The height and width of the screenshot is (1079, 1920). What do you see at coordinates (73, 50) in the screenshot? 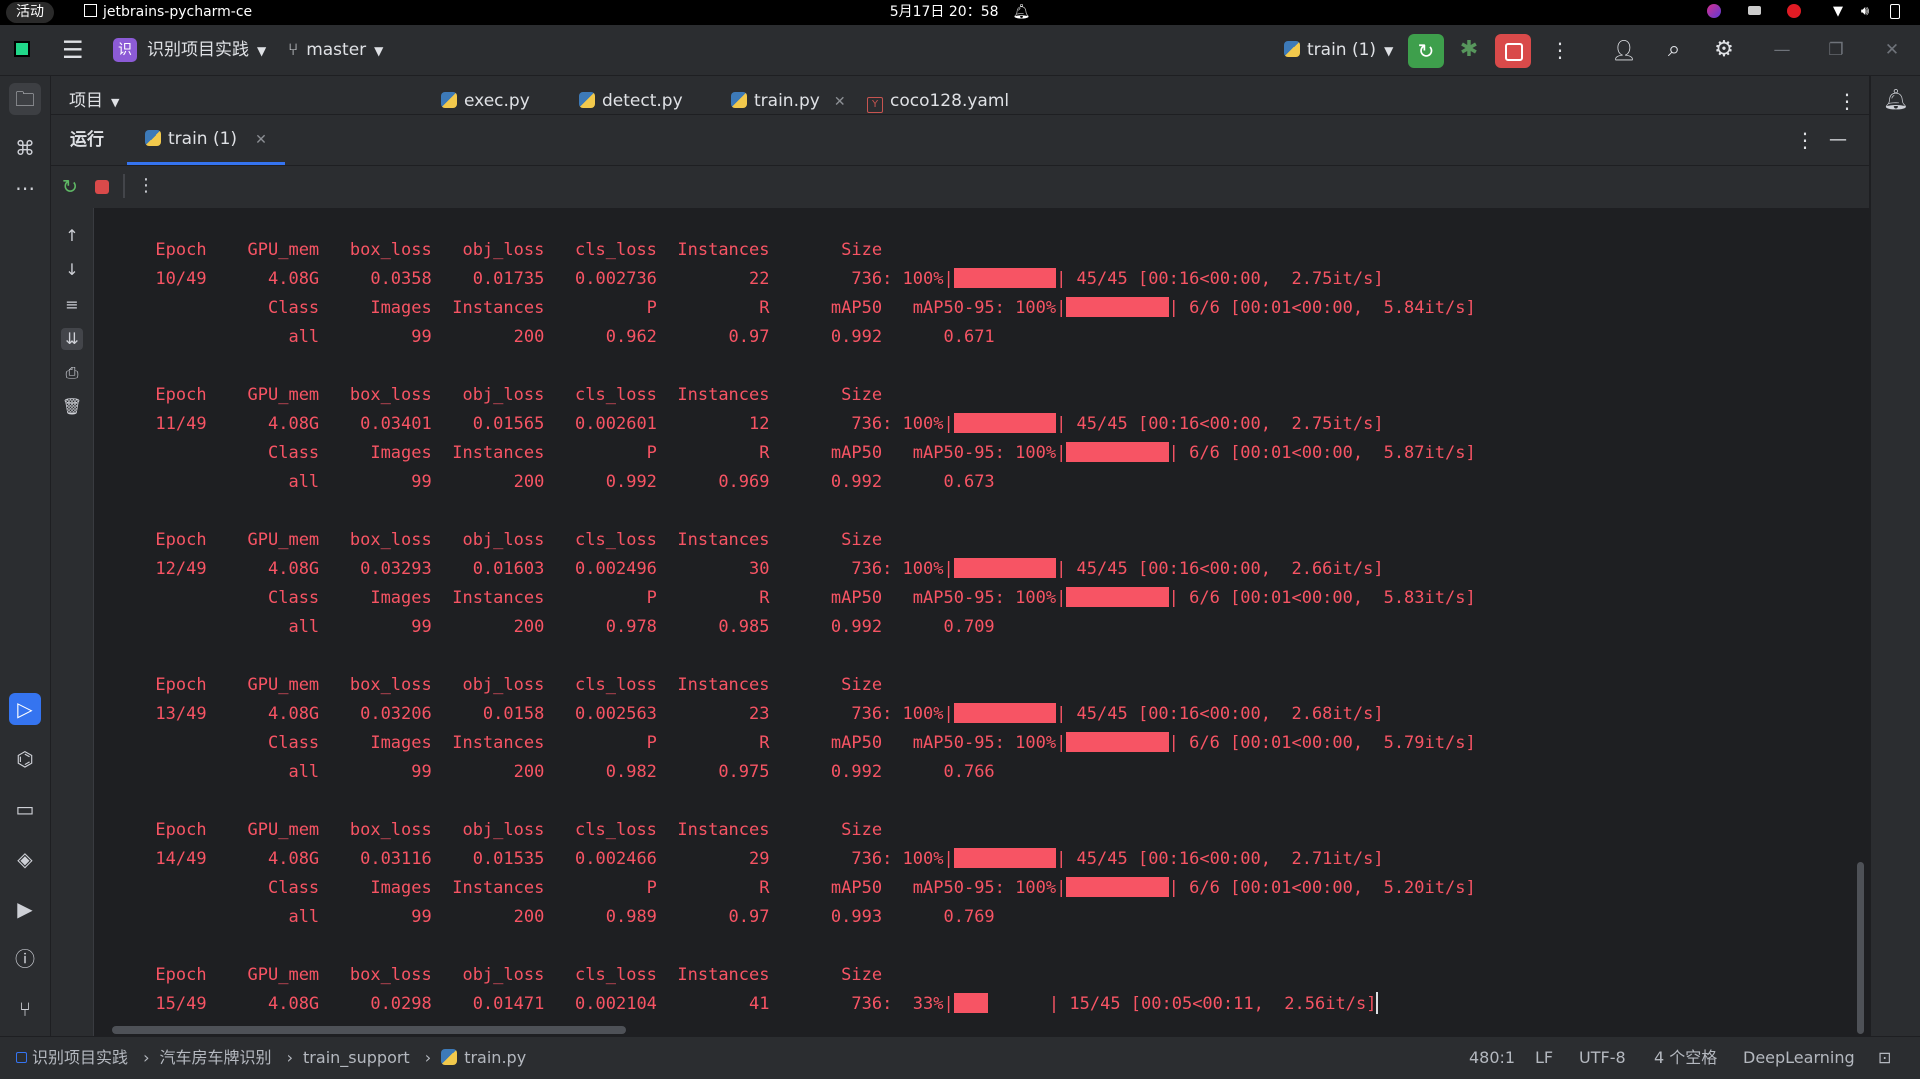
I see `main-menu-icon: ☰` at bounding box center [73, 50].